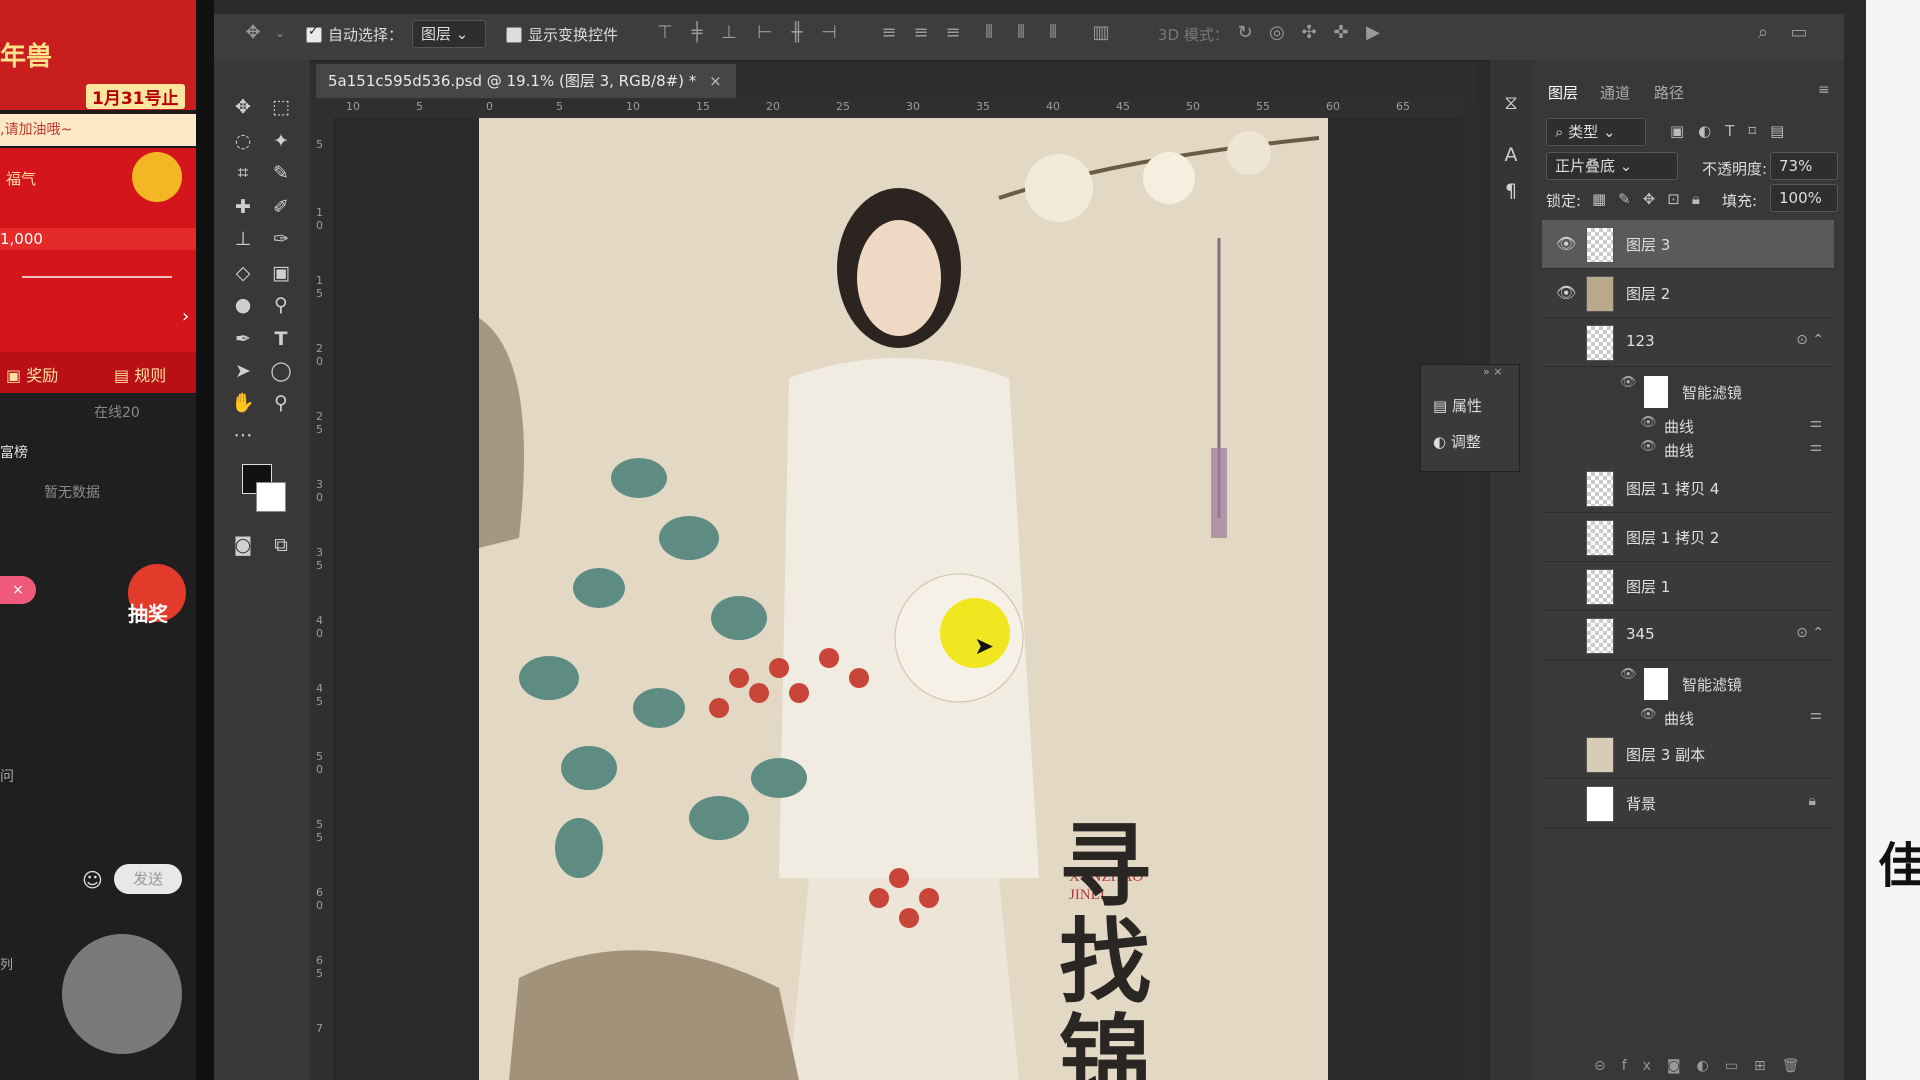 The width and height of the screenshot is (1920, 1080). I want to click on auto-select-checkbox: 自动选择：, so click(354, 34).